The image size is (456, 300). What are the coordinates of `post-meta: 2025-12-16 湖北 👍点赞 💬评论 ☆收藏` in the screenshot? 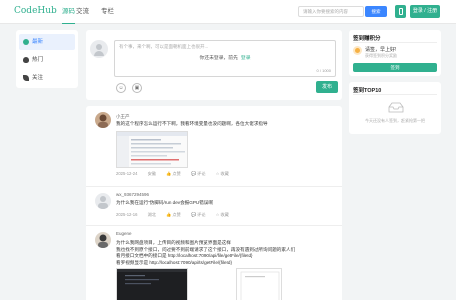 It's located at (172, 214).